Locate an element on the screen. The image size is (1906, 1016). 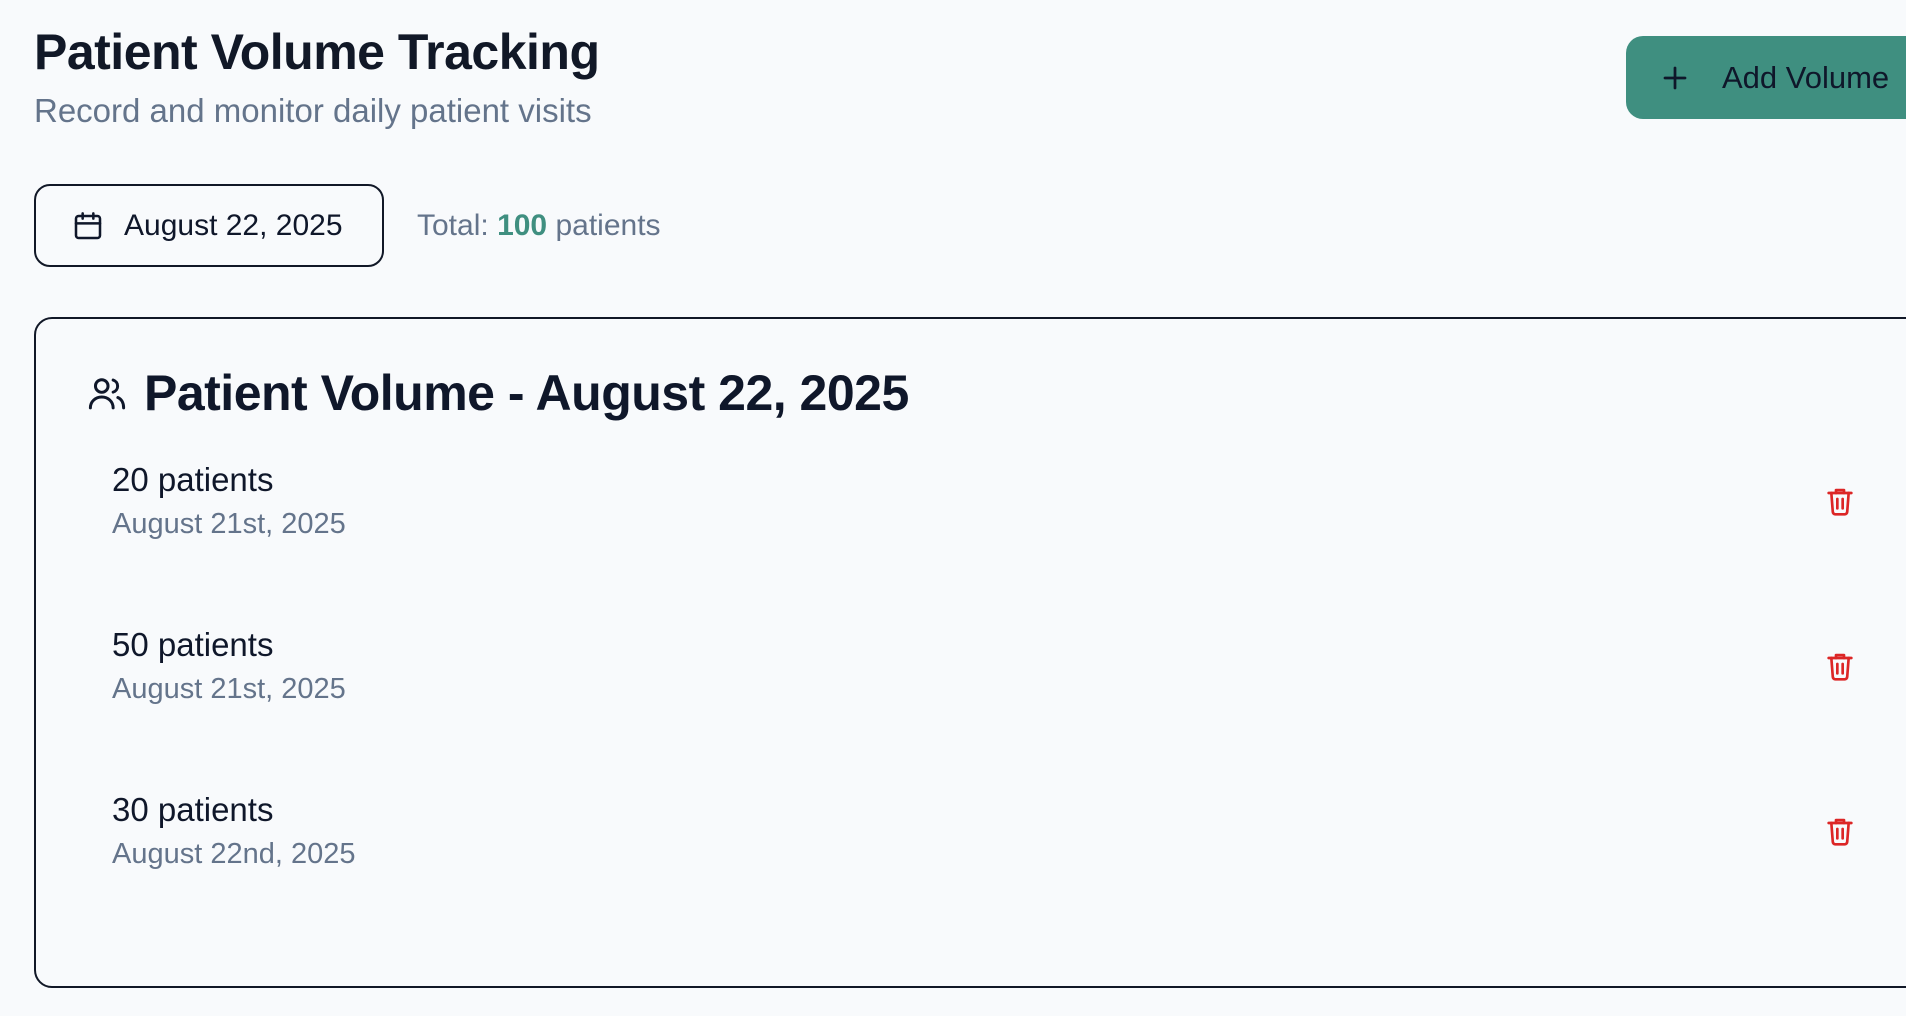
date-picker-button: August 22, 2025 is located at coordinates (209, 225).